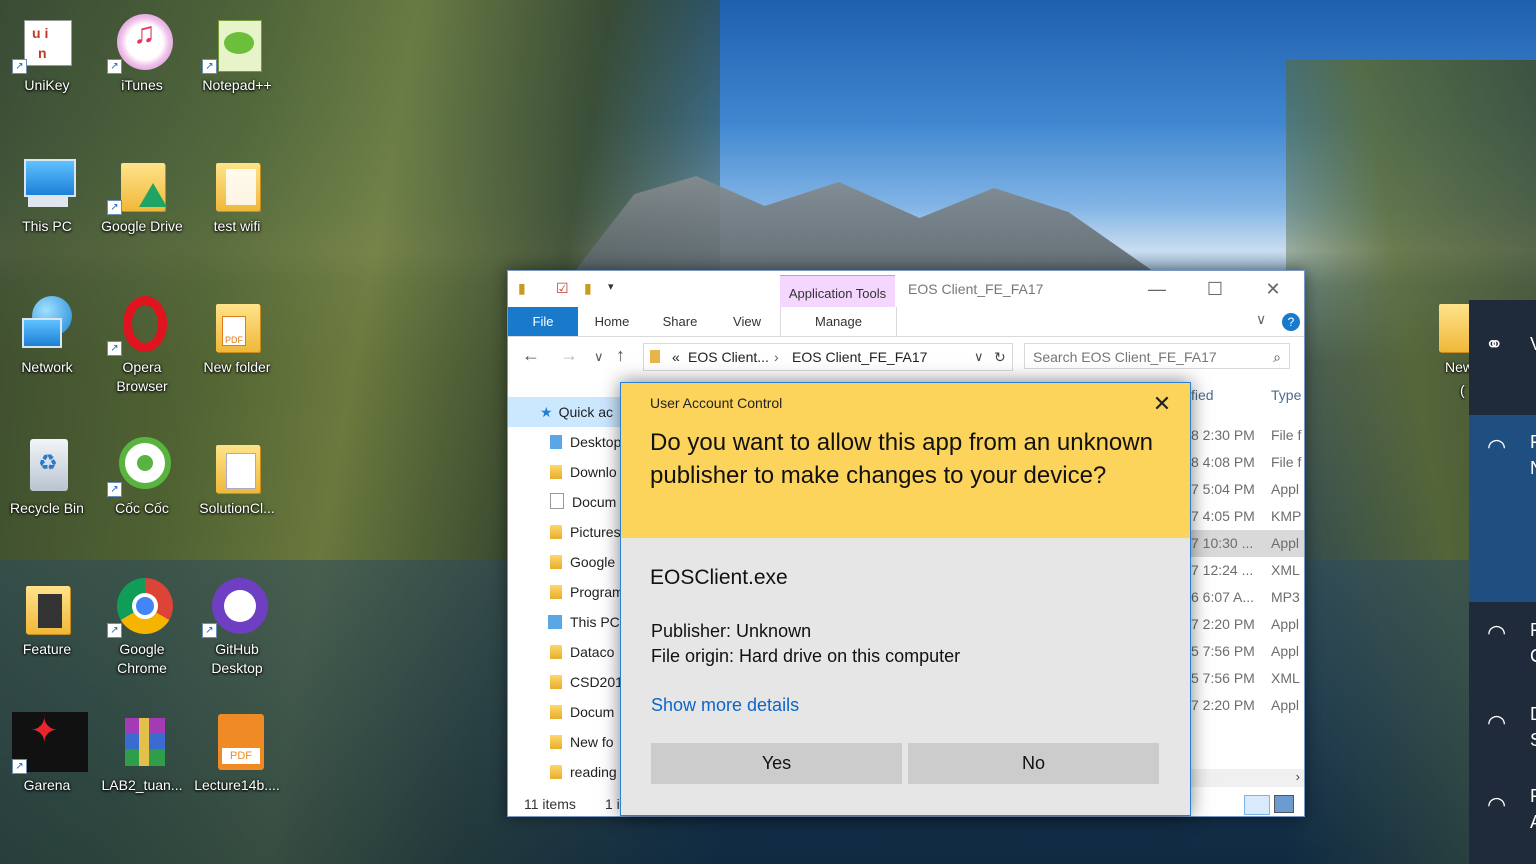  What do you see at coordinates (859, 357) in the screenshot?
I see `breadcrumb-current: EOS Client_FE_FA17` at bounding box center [859, 357].